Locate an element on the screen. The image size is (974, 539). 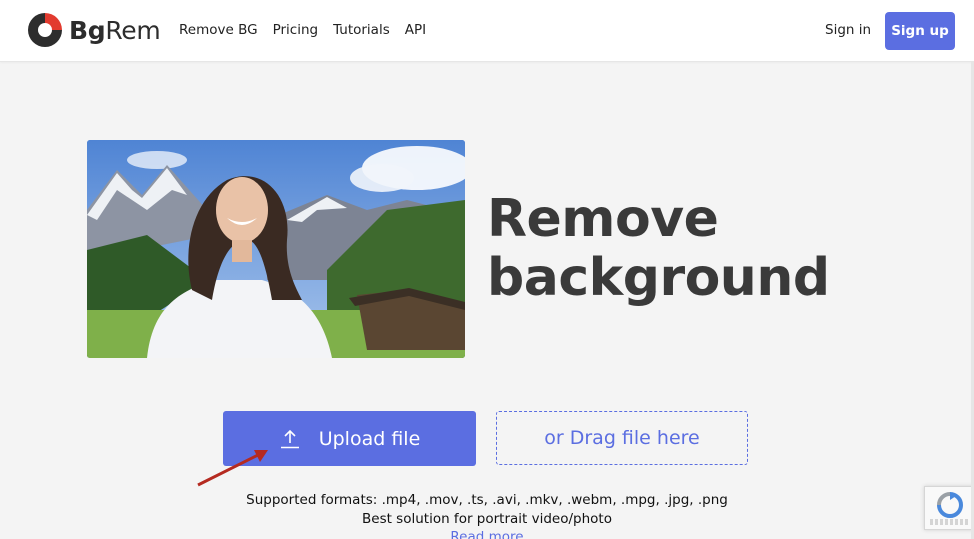
nav-tutorials: Tutorials is located at coordinates (361, 30).